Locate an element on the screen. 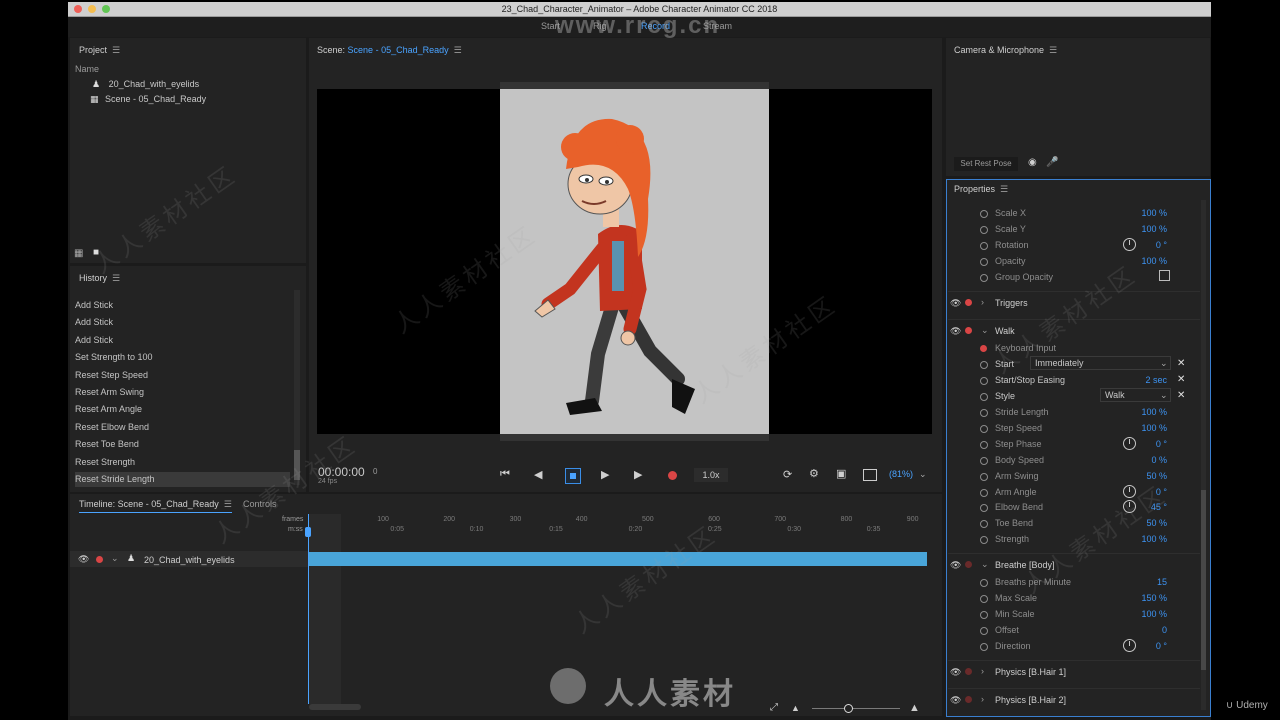 Image resolution: width=1280 pixels, height=720 pixels. walk-start-stop-easing: Start/Stop Easing 2 sec ✕ is located at coordinates (1074, 381).